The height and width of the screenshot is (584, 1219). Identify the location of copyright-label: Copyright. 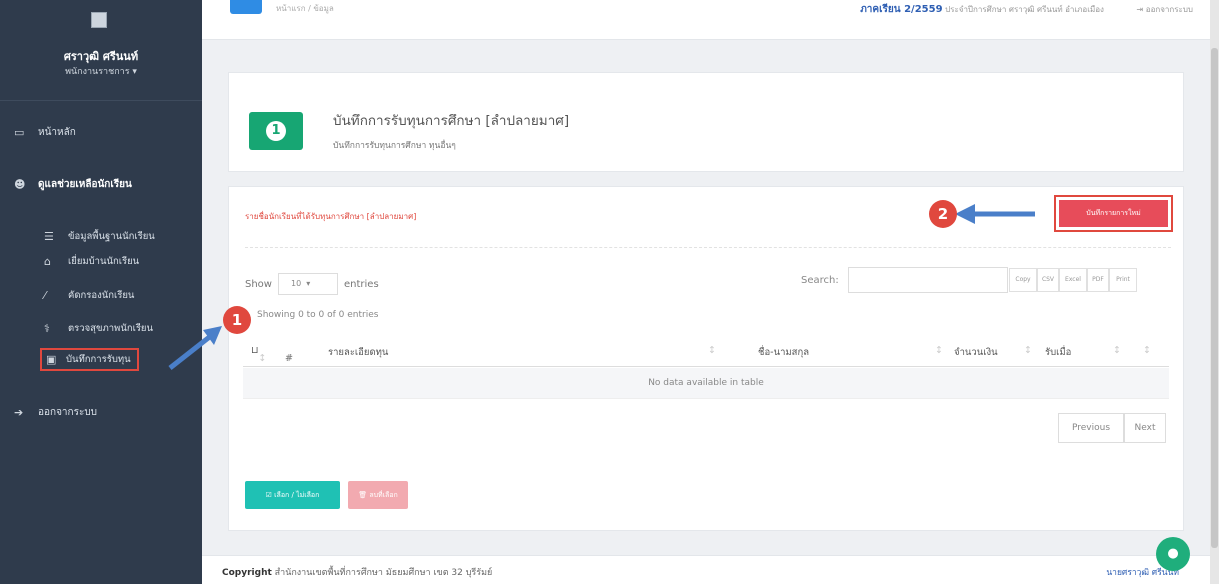
(247, 573).